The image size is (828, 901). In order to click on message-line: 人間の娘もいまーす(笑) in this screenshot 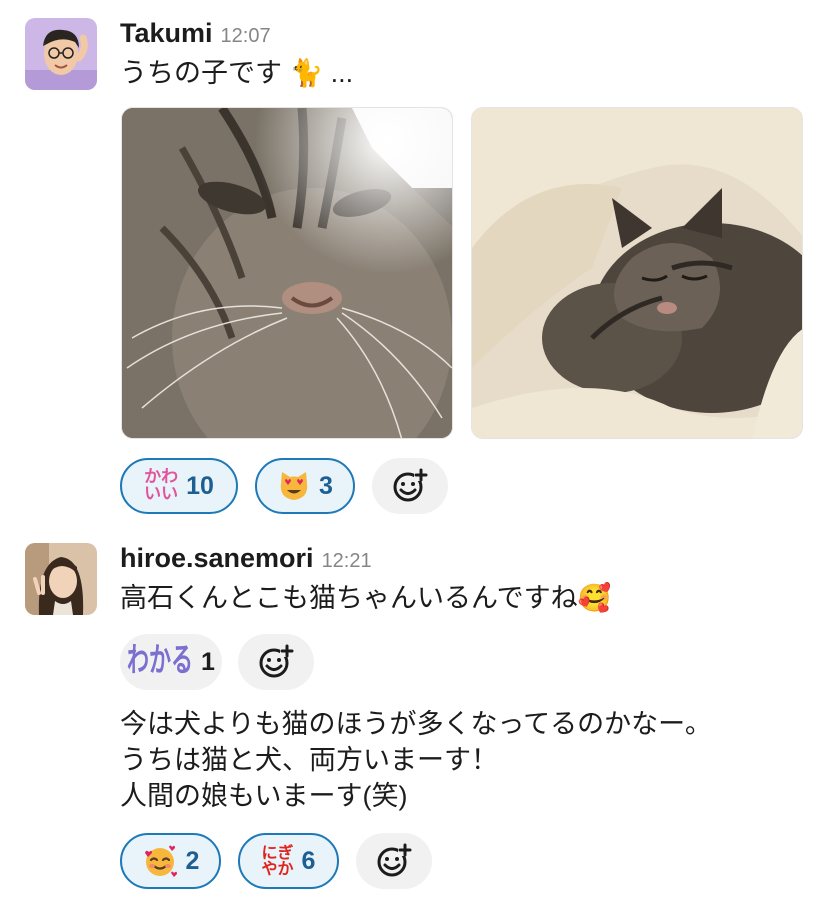, I will do `click(264, 796)`.